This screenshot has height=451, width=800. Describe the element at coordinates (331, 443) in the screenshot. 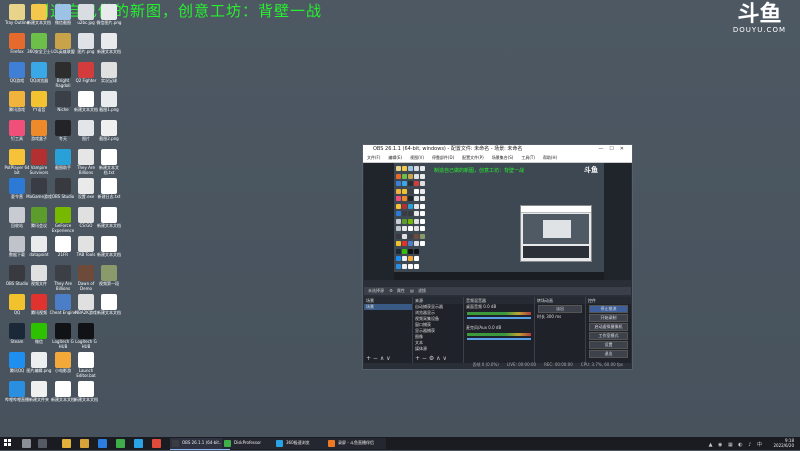

I see `douyu-icon` at that location.